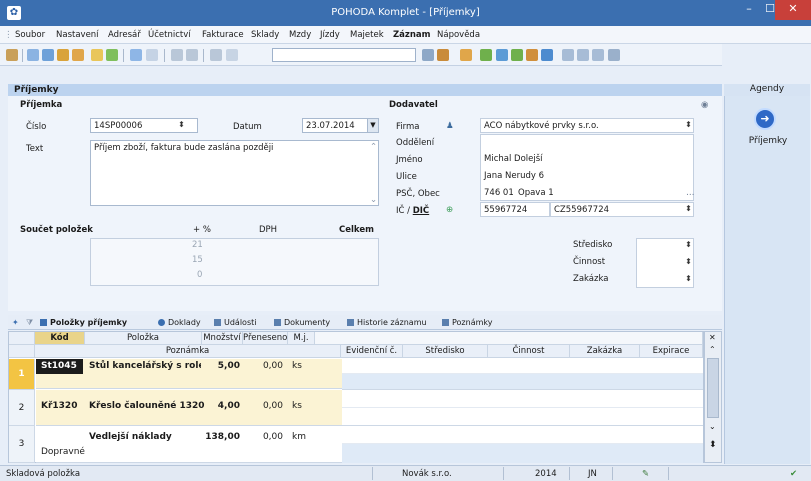 The image size is (811, 481). I want to click on toolbar-preview-icon, so click(216, 55).